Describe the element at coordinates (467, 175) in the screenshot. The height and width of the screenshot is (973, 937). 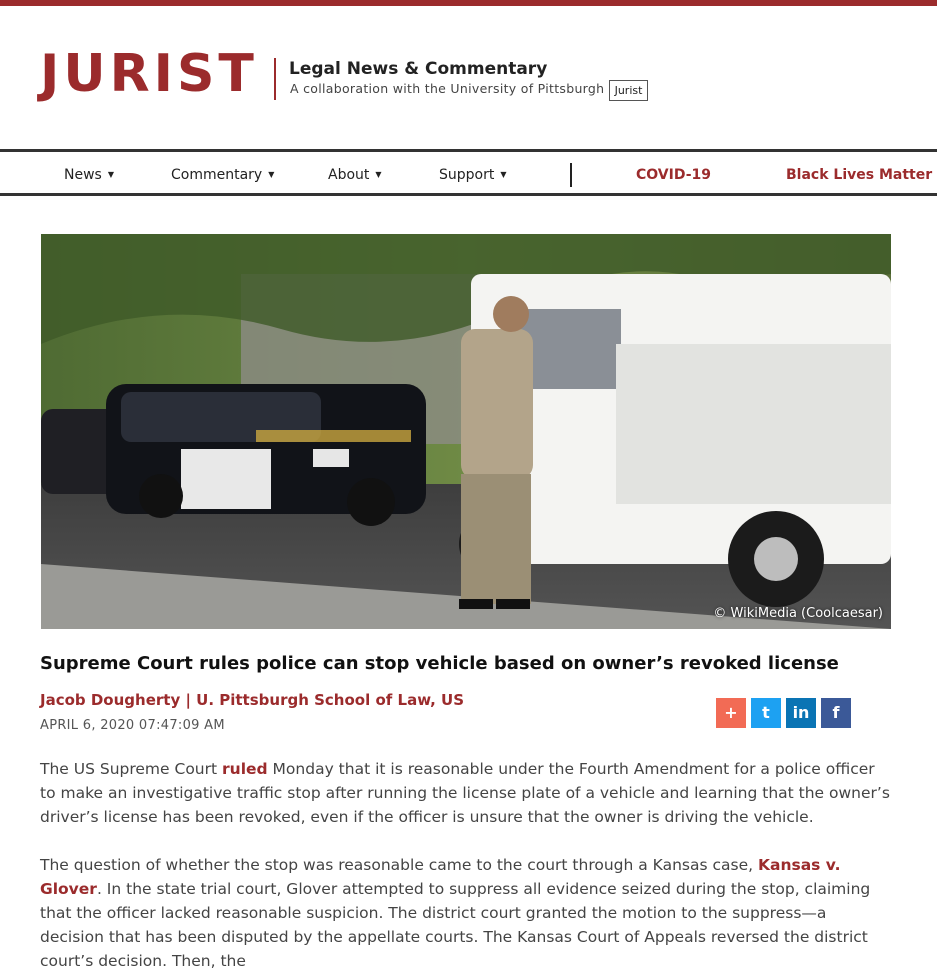
I see `nav-item-label: Support` at that location.